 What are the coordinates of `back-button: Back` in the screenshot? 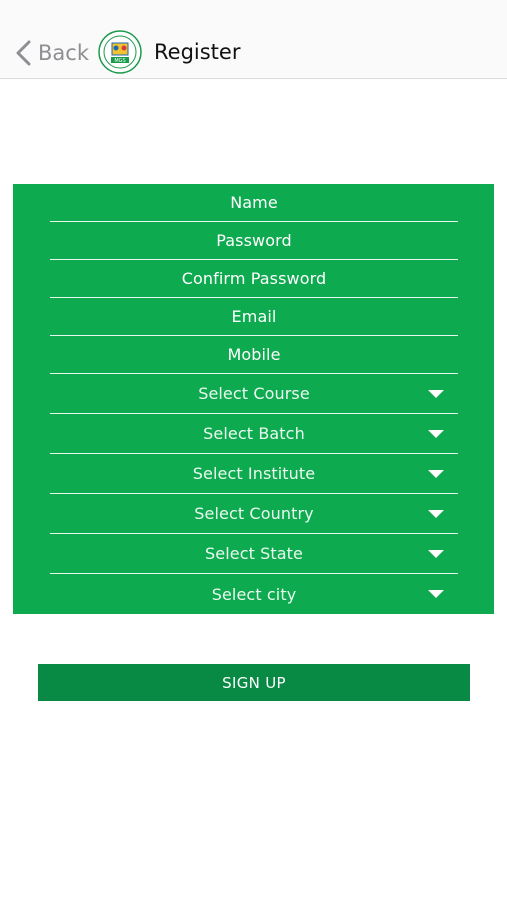 It's located at (51, 53).